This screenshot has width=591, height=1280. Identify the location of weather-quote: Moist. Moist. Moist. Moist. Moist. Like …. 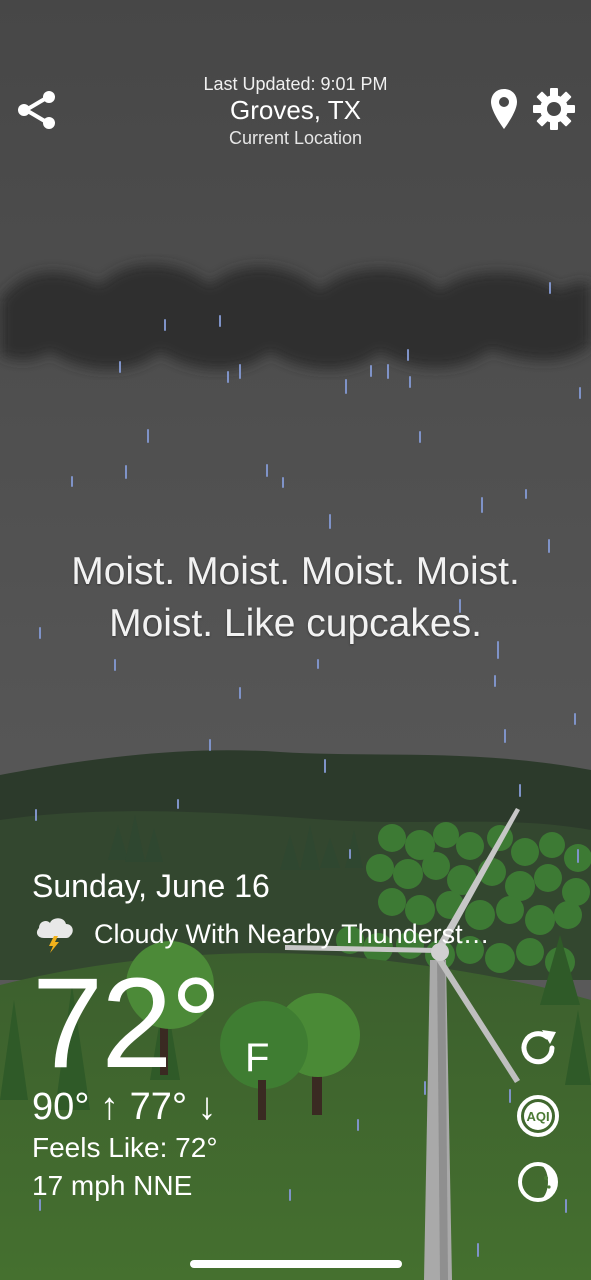
(295, 598).